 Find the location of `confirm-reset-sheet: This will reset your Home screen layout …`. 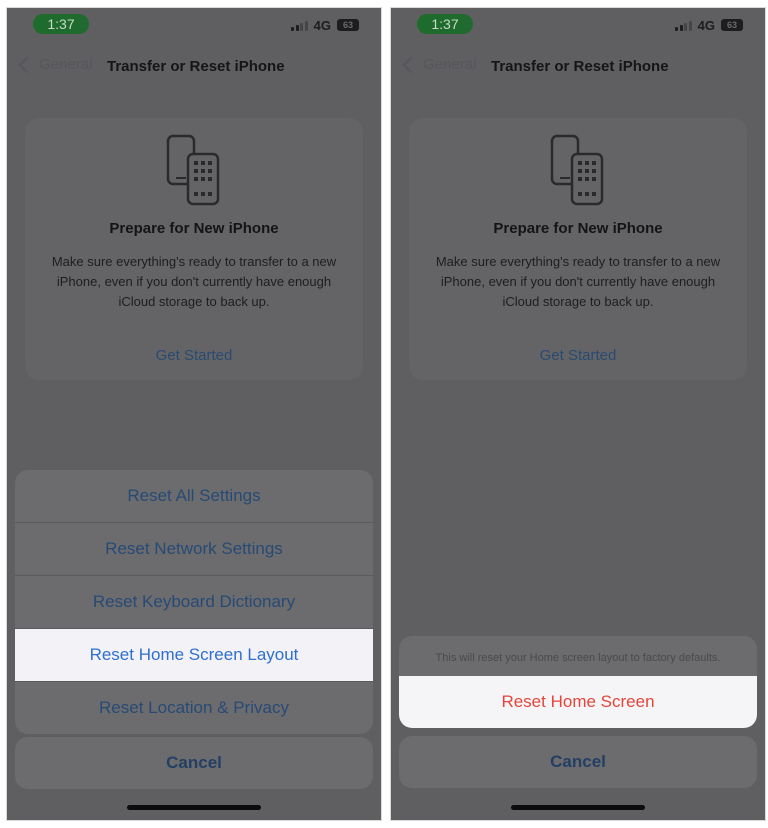

confirm-reset-sheet: This will reset your Home screen layout … is located at coordinates (578, 682).